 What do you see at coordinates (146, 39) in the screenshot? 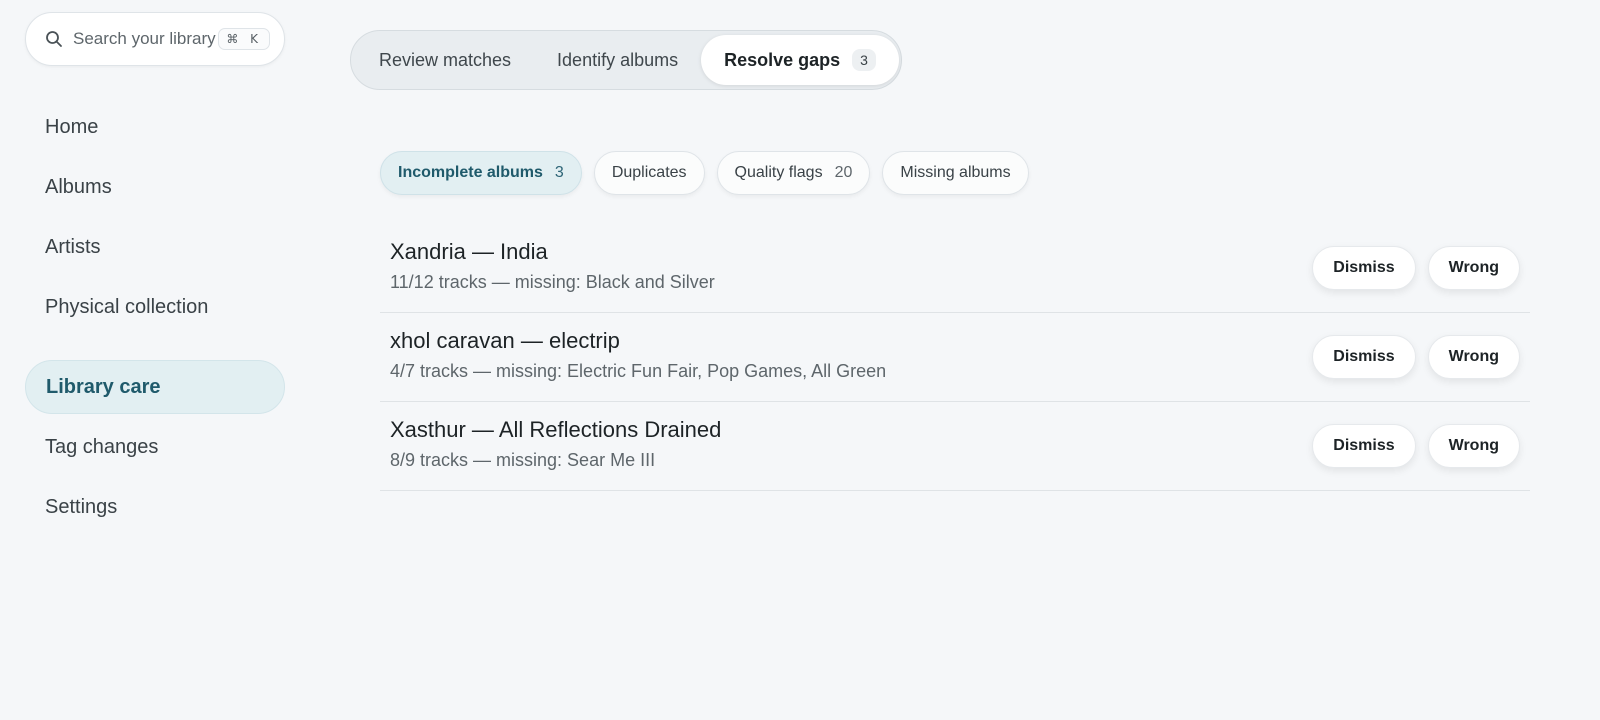
I see `search-input` at bounding box center [146, 39].